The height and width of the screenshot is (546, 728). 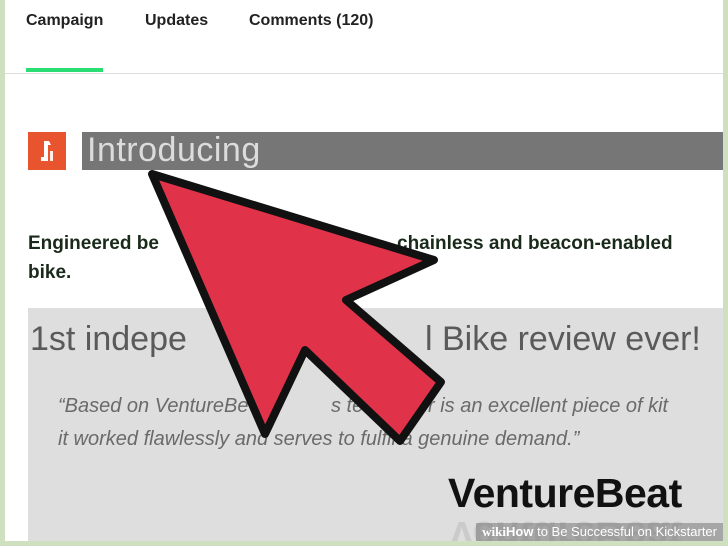 What do you see at coordinates (563, 339) in the screenshot?
I see `review-title-end: l Bike review ever!` at bounding box center [563, 339].